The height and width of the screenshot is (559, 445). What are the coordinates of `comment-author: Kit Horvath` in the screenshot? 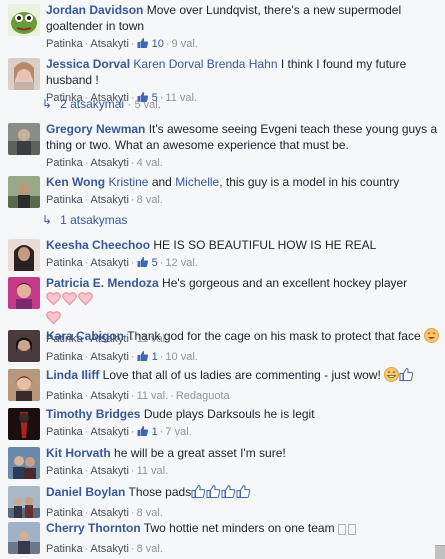 It's located at (78, 453).